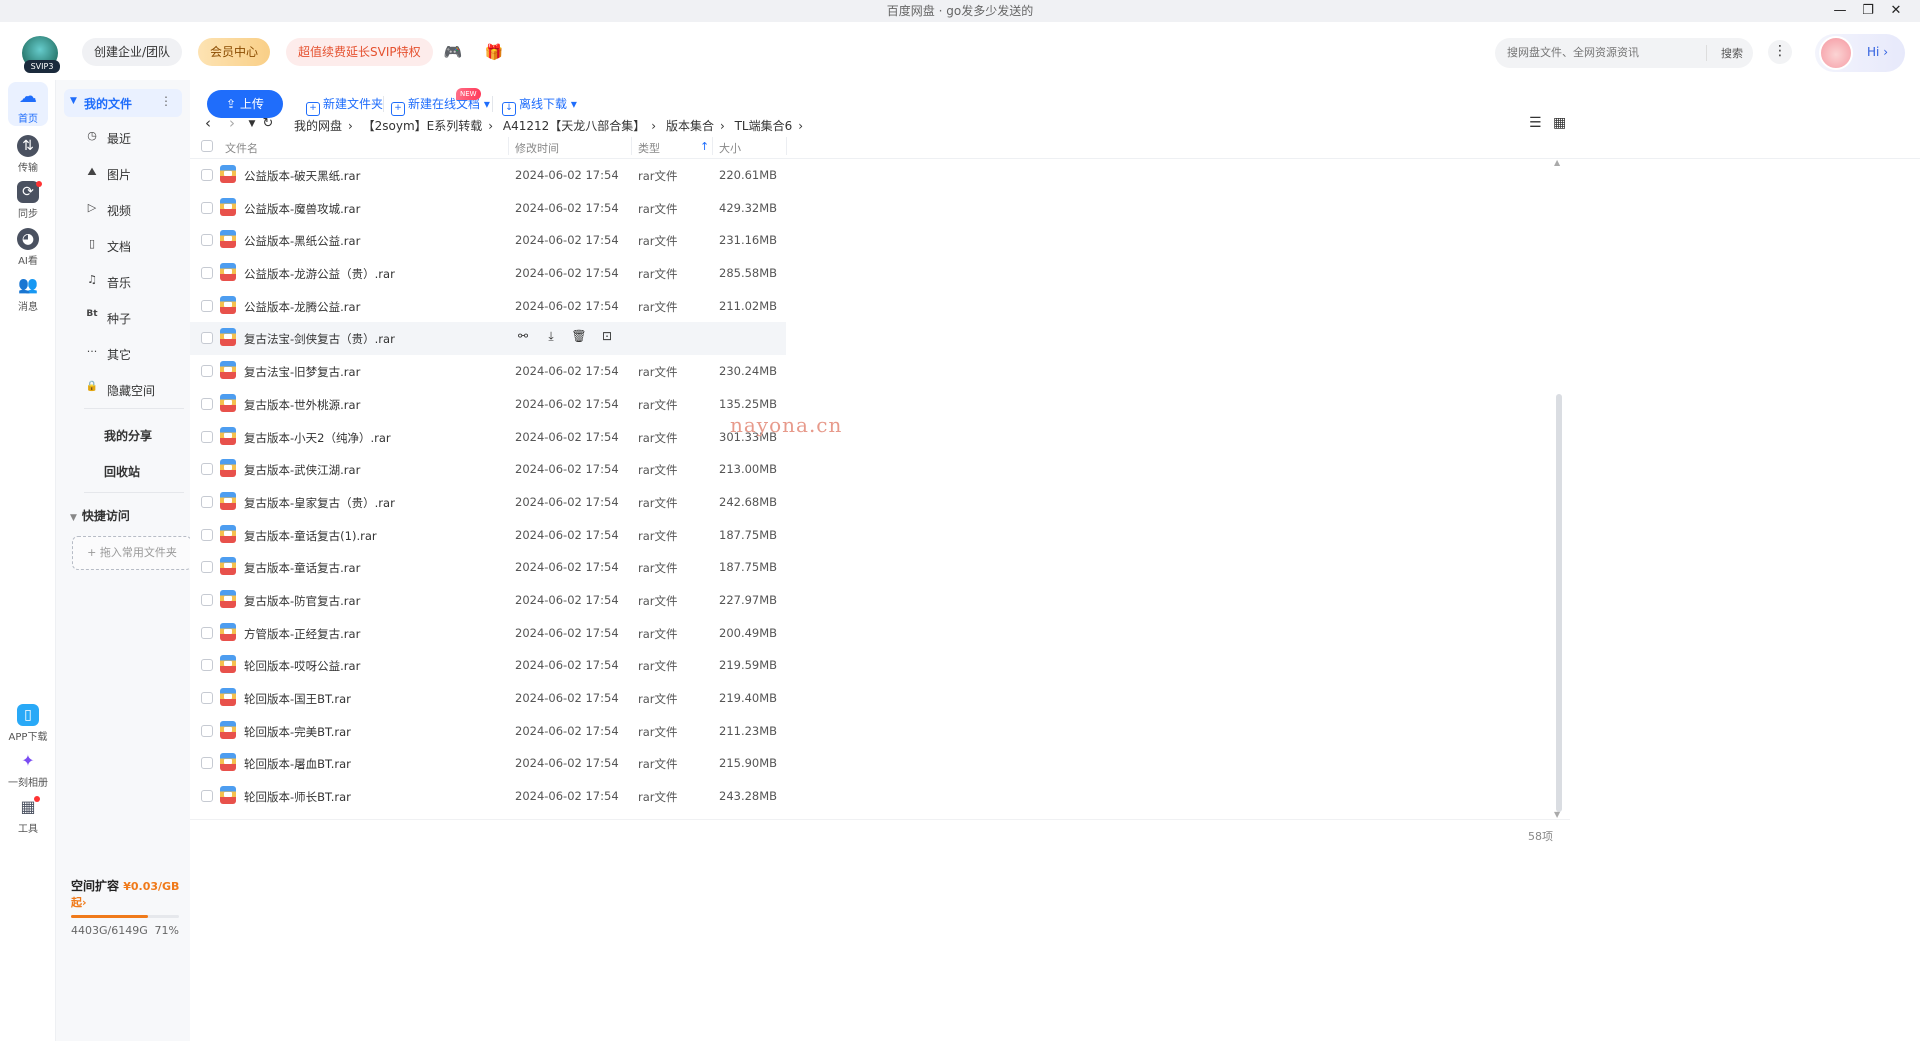 Image resolution: width=1920 pixels, height=1041 pixels. I want to click on grid-view-icon: ▦, so click(1559, 123).